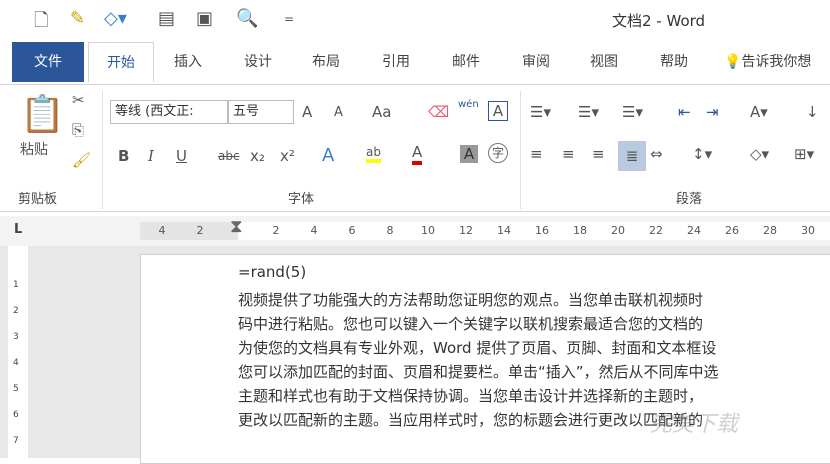 This screenshot has width=830, height=464. I want to click on document-line: 您可以添加匹配的封面、页眉和提要栏。单击“插入”，然后从不同库中选, so click(534, 371).